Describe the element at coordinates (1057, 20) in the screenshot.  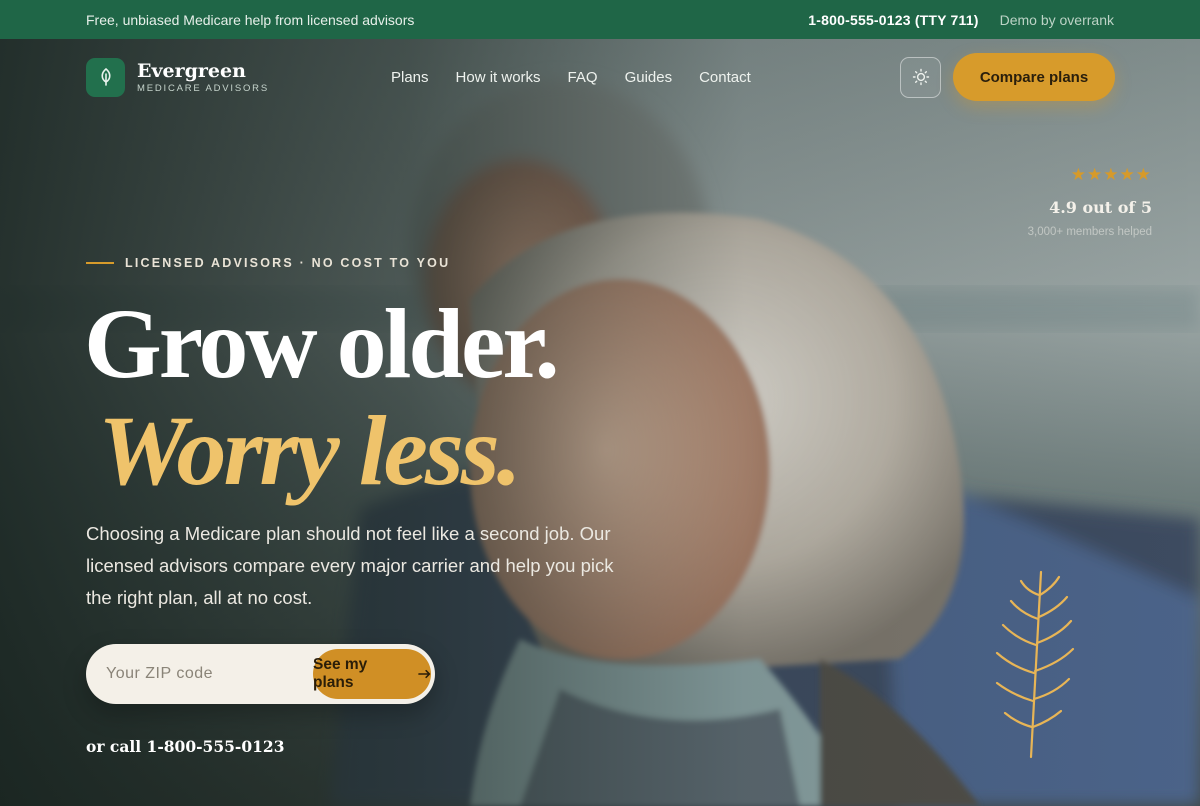
I see `demo-credit-link: Demo by overrank` at that location.